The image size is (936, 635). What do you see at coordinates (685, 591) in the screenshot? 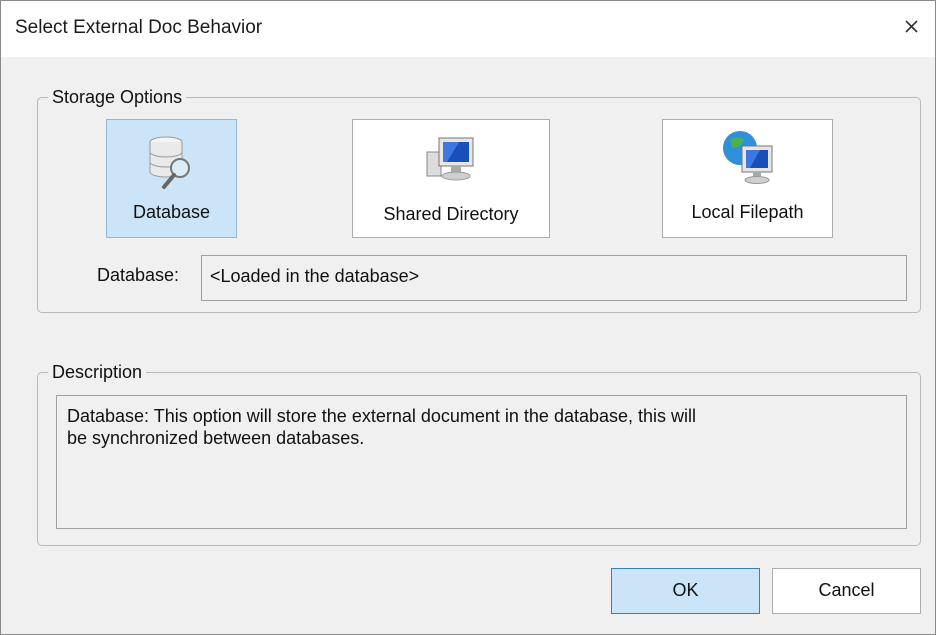
I see `ok-button: OK` at bounding box center [685, 591].